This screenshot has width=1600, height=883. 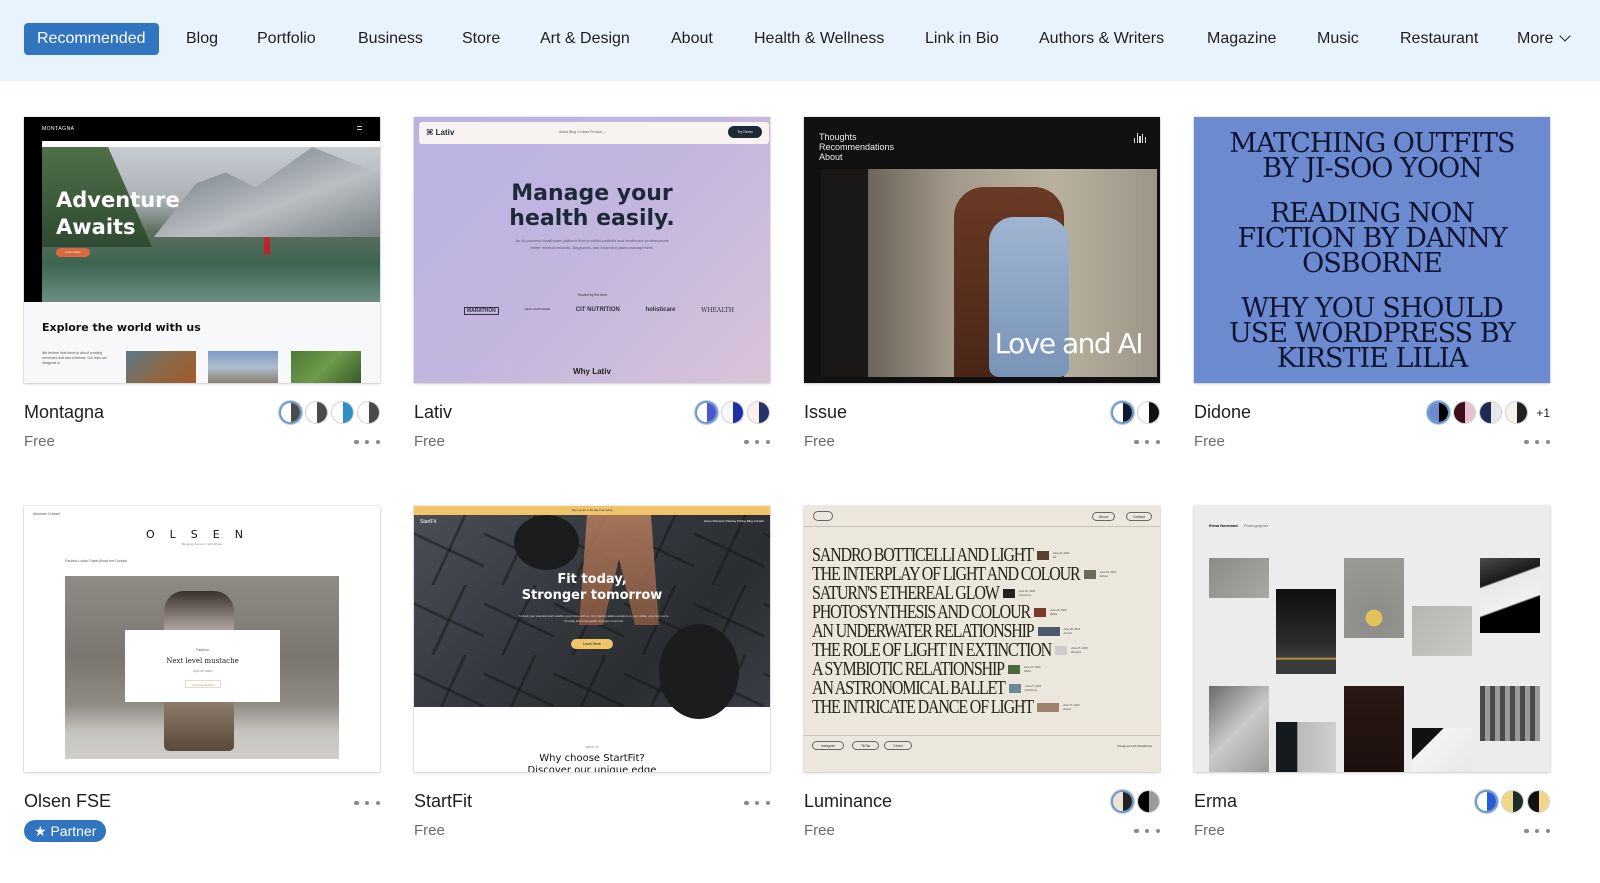 I want to click on nav-authors-writers: Authors & Writers, so click(x=1101, y=39).